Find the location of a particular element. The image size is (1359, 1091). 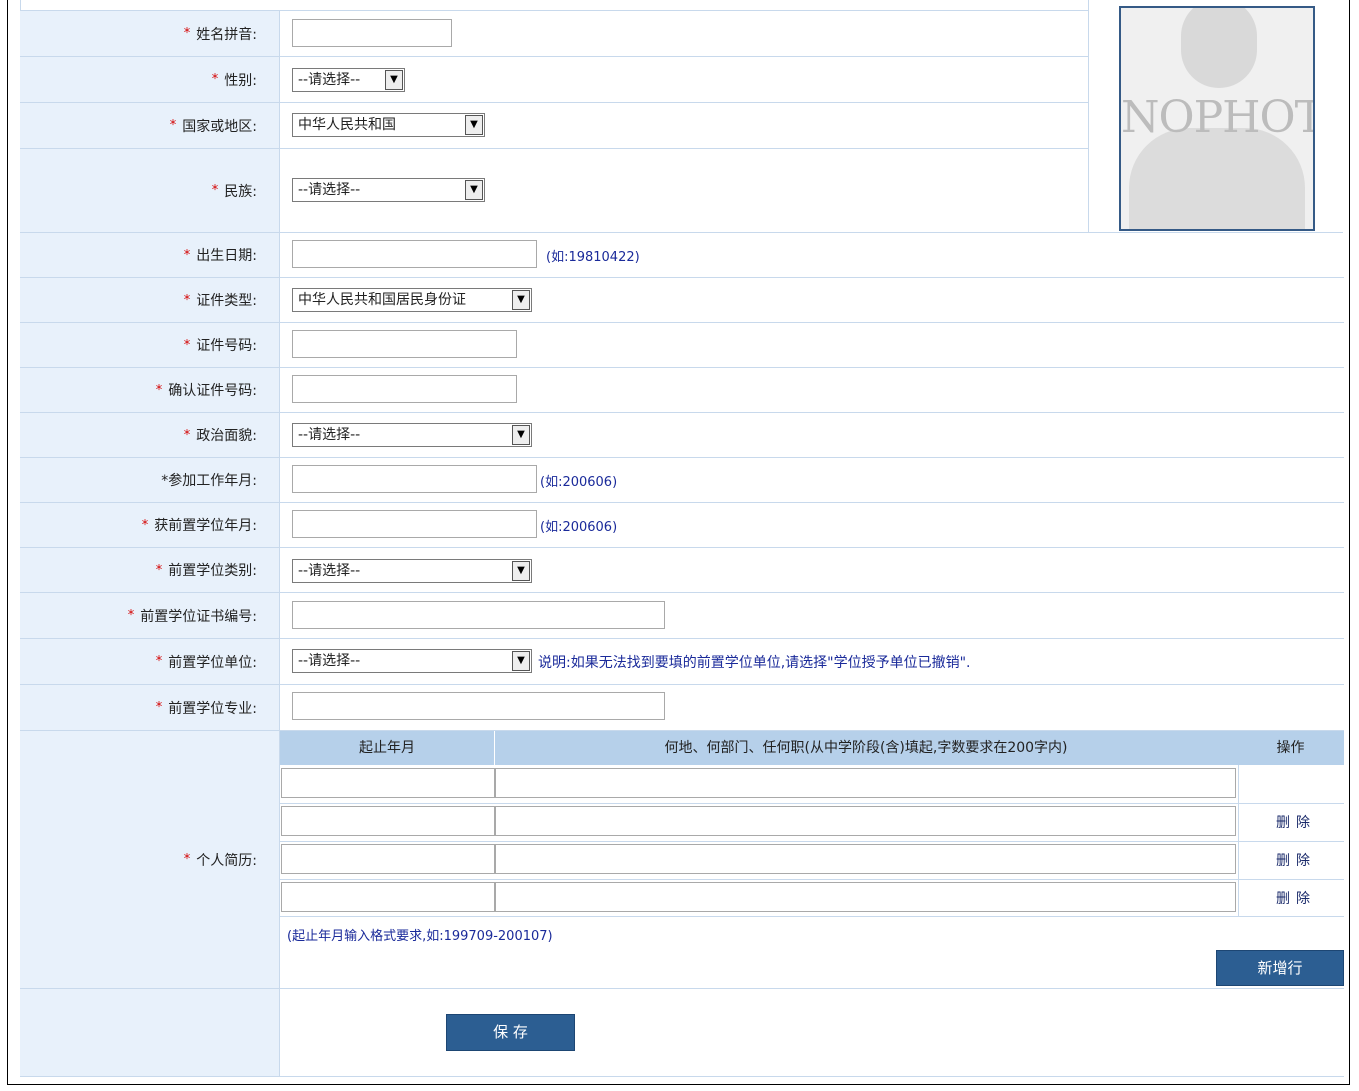

prior-degree-major-input is located at coordinates (478, 706).